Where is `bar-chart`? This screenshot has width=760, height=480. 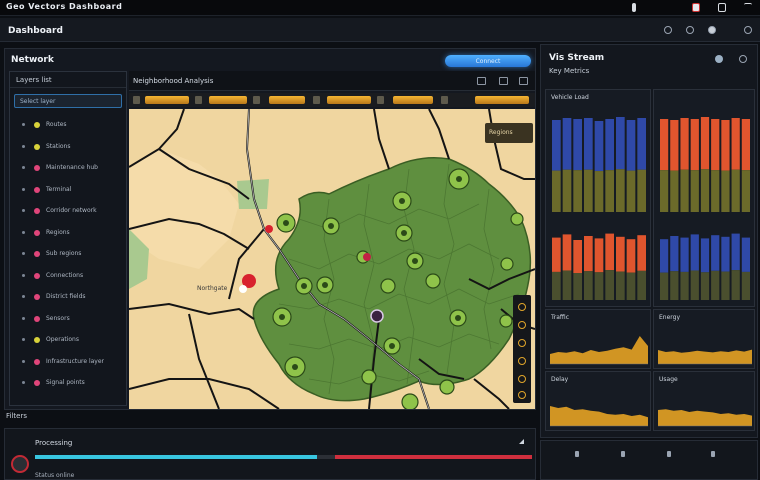 bar-chart is located at coordinates (705, 208).